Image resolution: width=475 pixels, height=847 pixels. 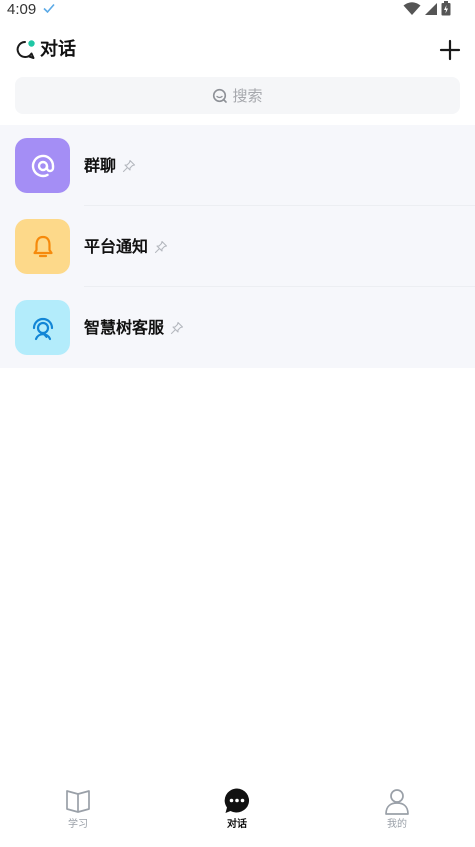 I want to click on add-button, so click(x=450, y=50).